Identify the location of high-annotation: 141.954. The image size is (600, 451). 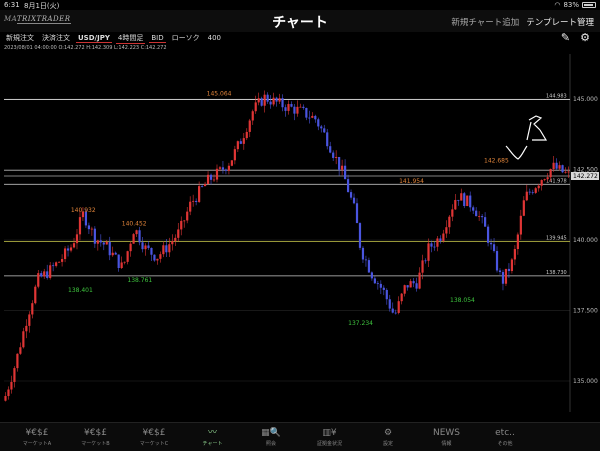
(411, 181).